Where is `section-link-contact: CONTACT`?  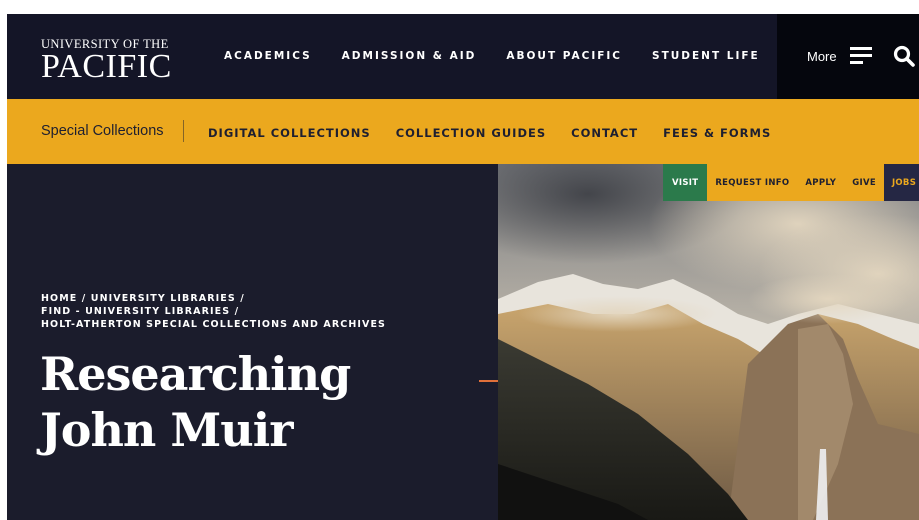 section-link-contact: CONTACT is located at coordinates (604, 133).